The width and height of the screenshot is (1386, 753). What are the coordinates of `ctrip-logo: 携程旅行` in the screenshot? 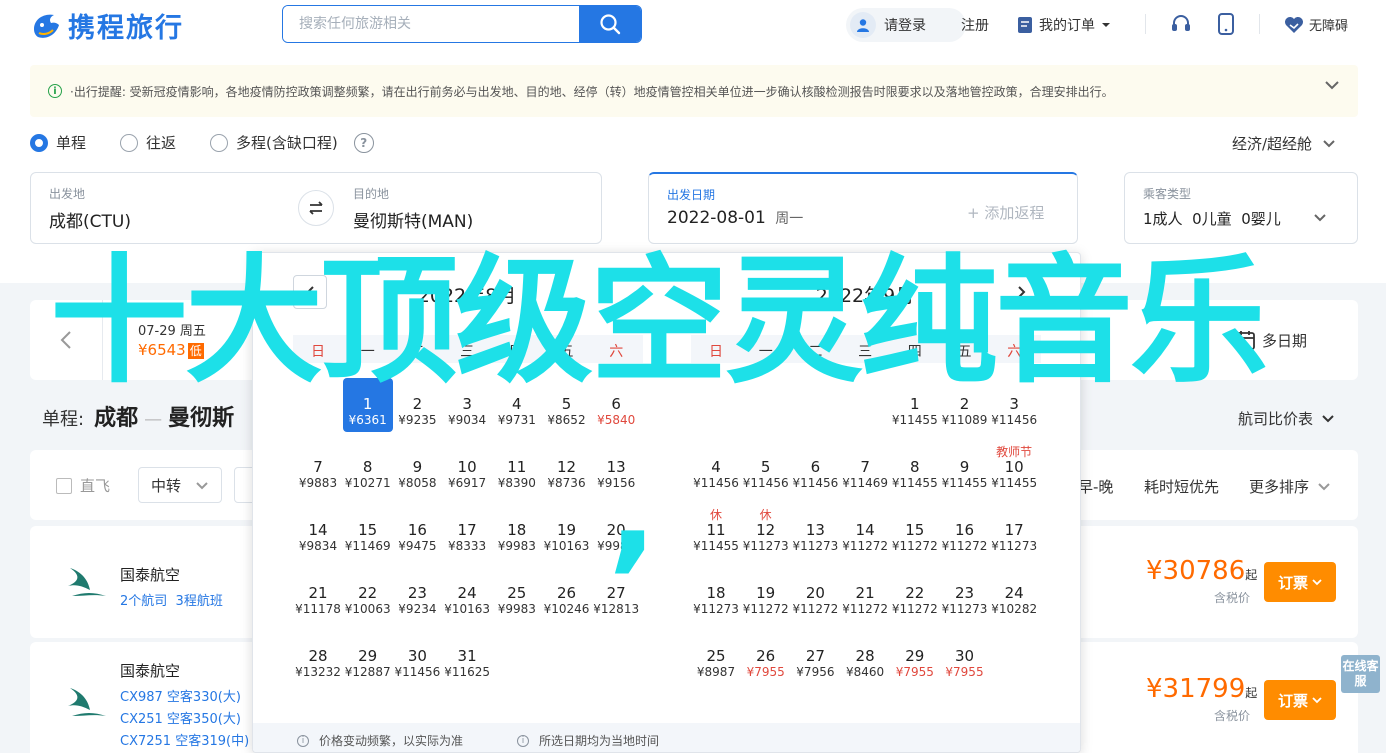 It's located at (107, 25).